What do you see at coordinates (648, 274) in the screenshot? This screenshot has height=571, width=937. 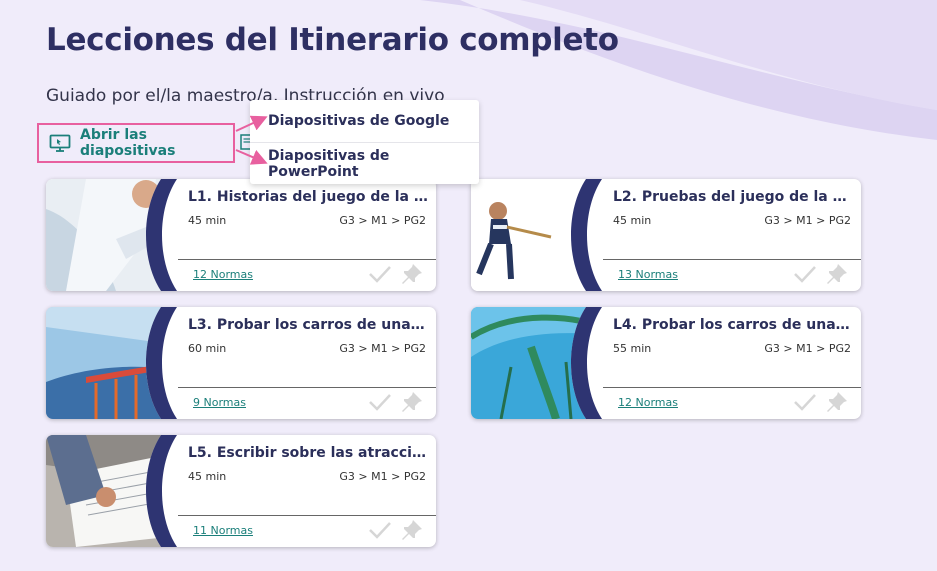 I see `standards-link: 13 Normas` at bounding box center [648, 274].